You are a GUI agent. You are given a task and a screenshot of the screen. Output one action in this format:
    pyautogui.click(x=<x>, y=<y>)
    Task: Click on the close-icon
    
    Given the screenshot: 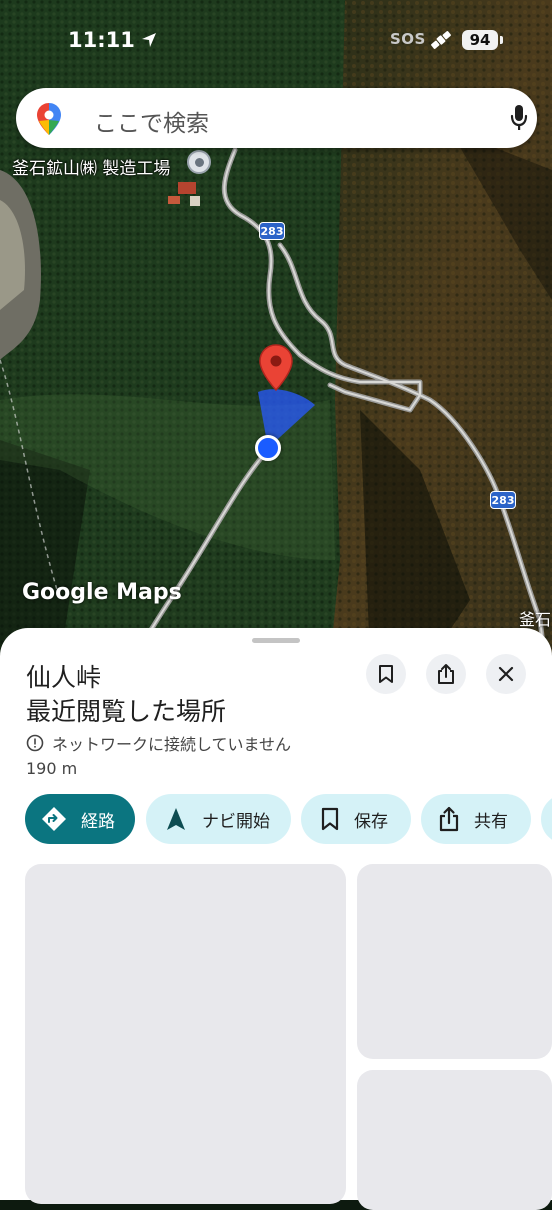 What is the action you would take?
    pyautogui.click(x=506, y=674)
    